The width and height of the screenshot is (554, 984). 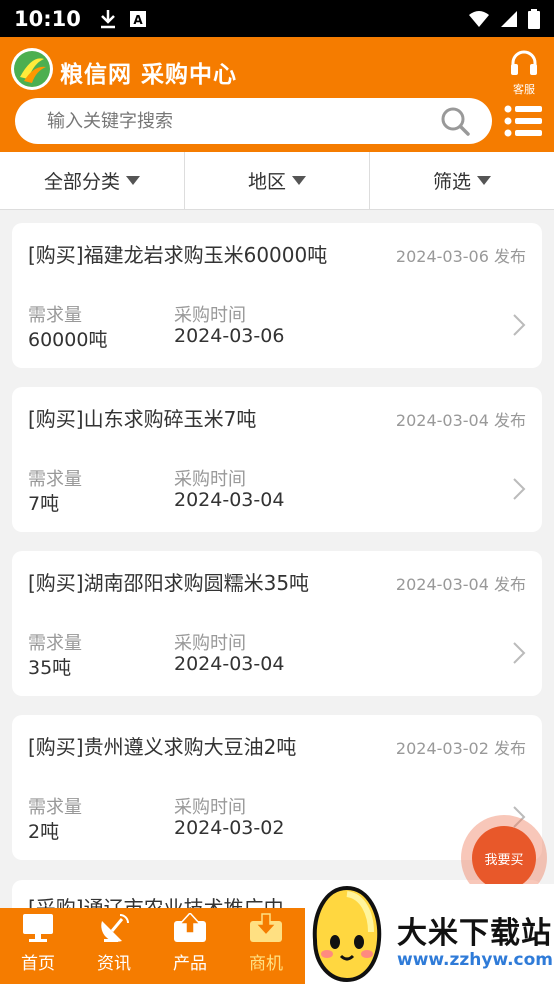 What do you see at coordinates (266, 964) in the screenshot?
I see `nav-business-label: 商机` at bounding box center [266, 964].